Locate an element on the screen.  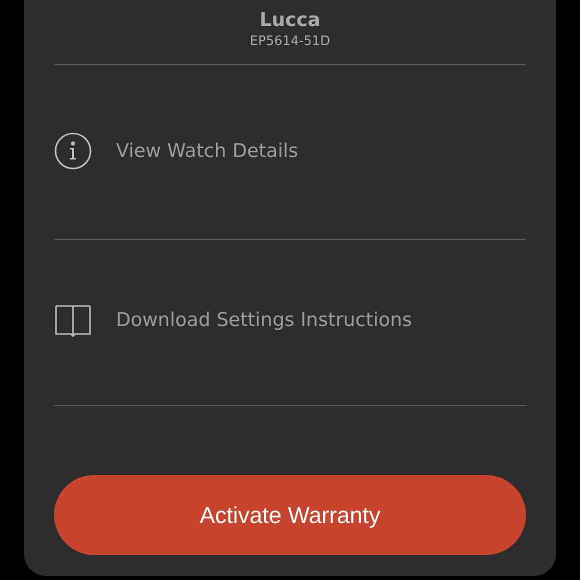
info-icon is located at coordinates (73, 151).